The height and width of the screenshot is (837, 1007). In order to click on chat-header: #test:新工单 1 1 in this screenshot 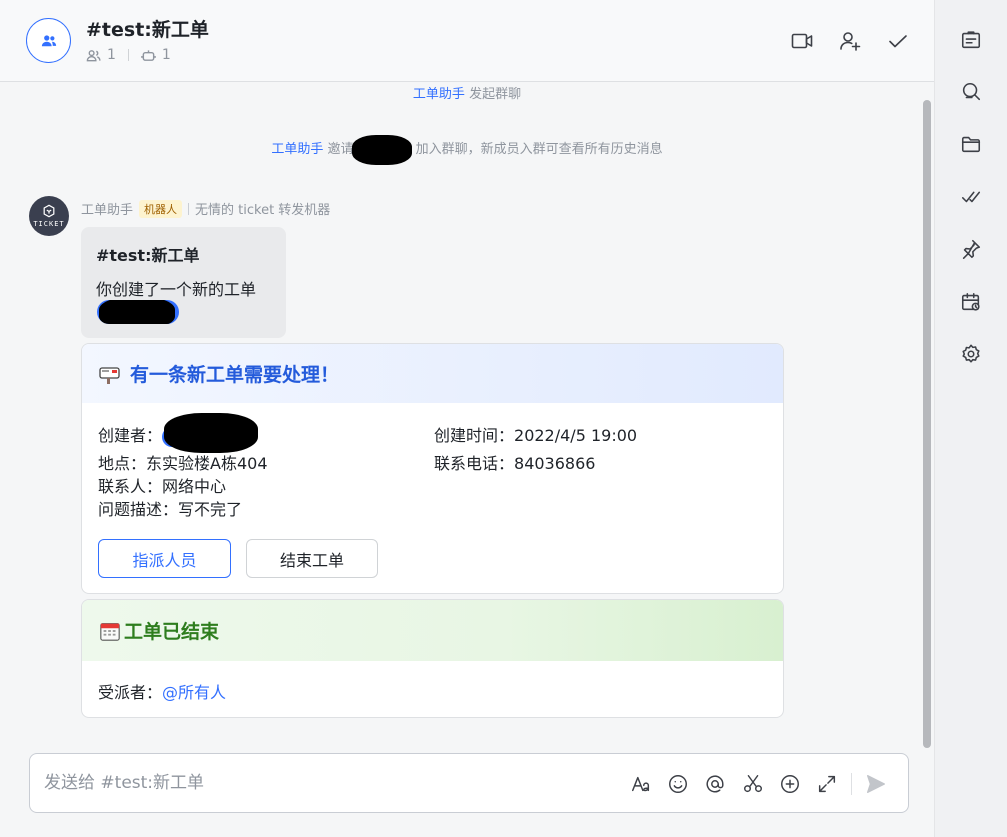, I will do `click(467, 41)`.